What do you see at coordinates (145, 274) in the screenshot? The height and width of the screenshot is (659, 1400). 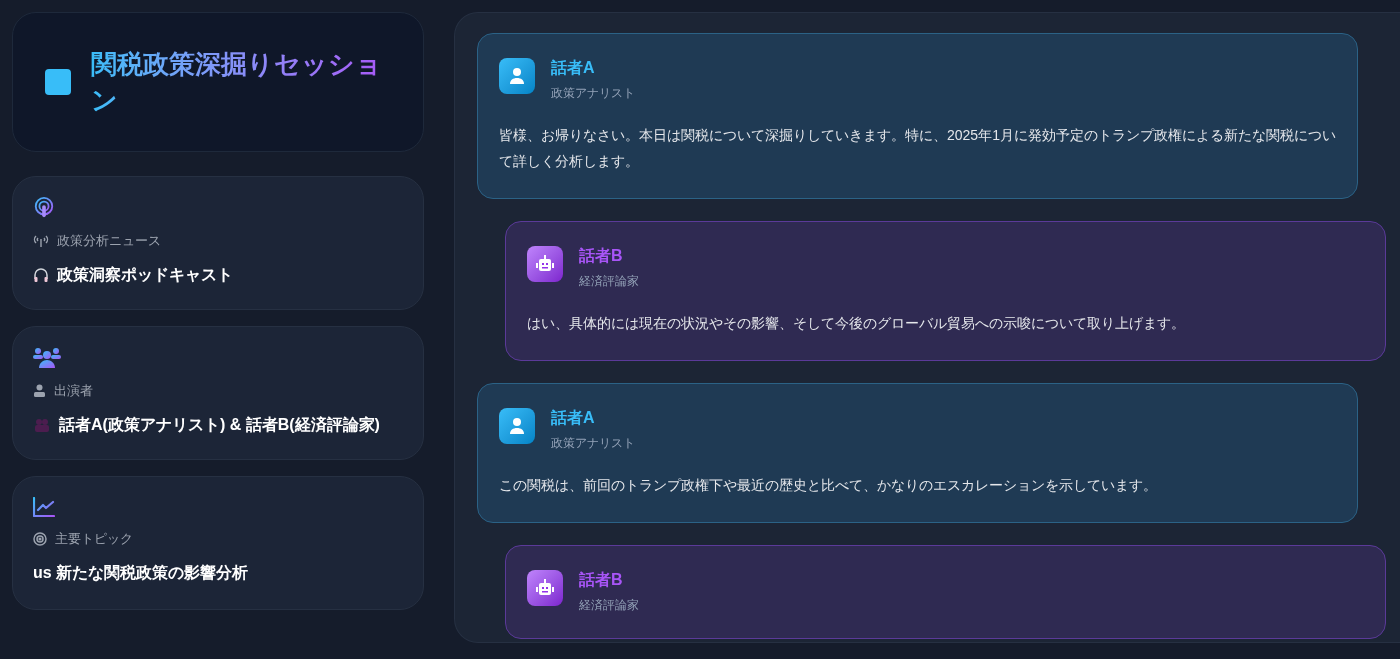 I see `info-value: 政策洞察ポッドキャスト` at bounding box center [145, 274].